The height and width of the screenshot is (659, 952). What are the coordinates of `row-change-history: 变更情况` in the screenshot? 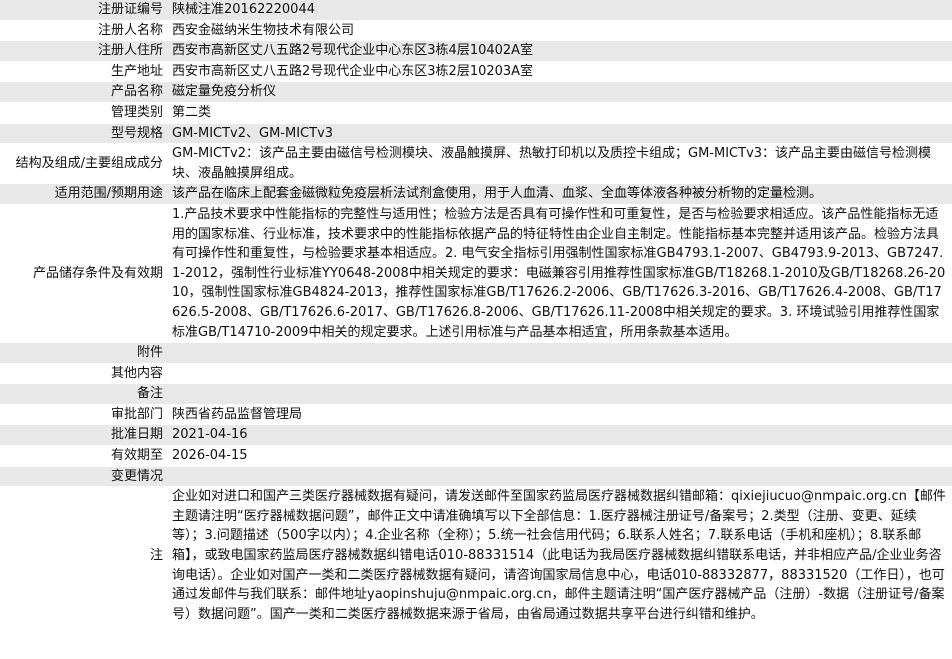 It's located at (476, 477).